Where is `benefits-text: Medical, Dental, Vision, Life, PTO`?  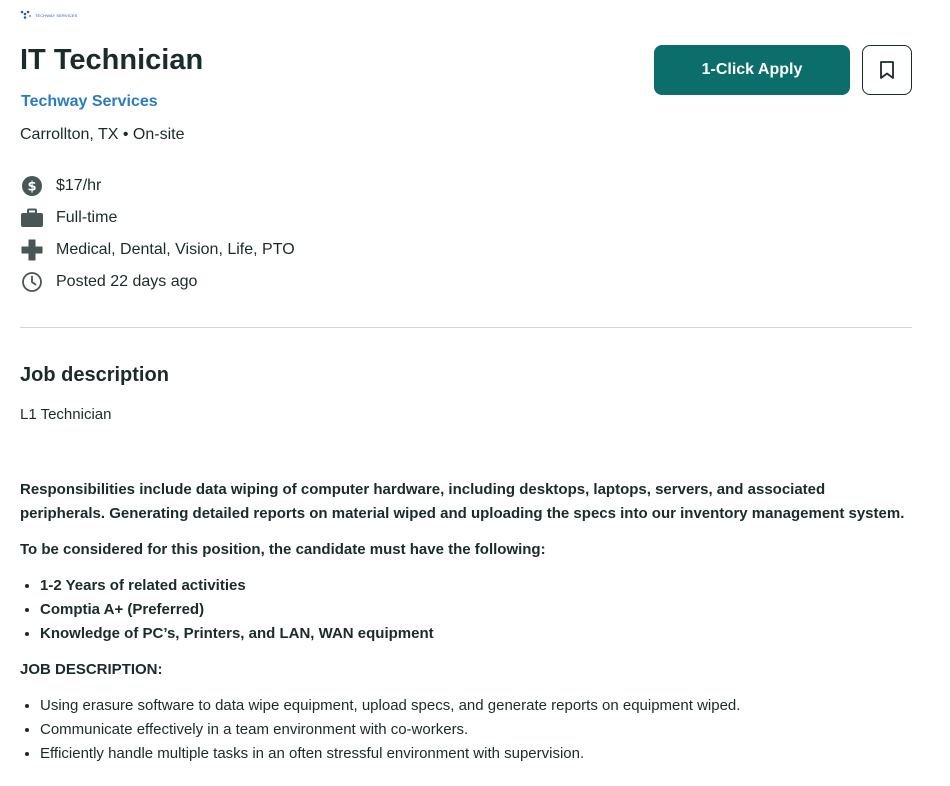 benefits-text: Medical, Dental, Vision, Life, PTO is located at coordinates (175, 249).